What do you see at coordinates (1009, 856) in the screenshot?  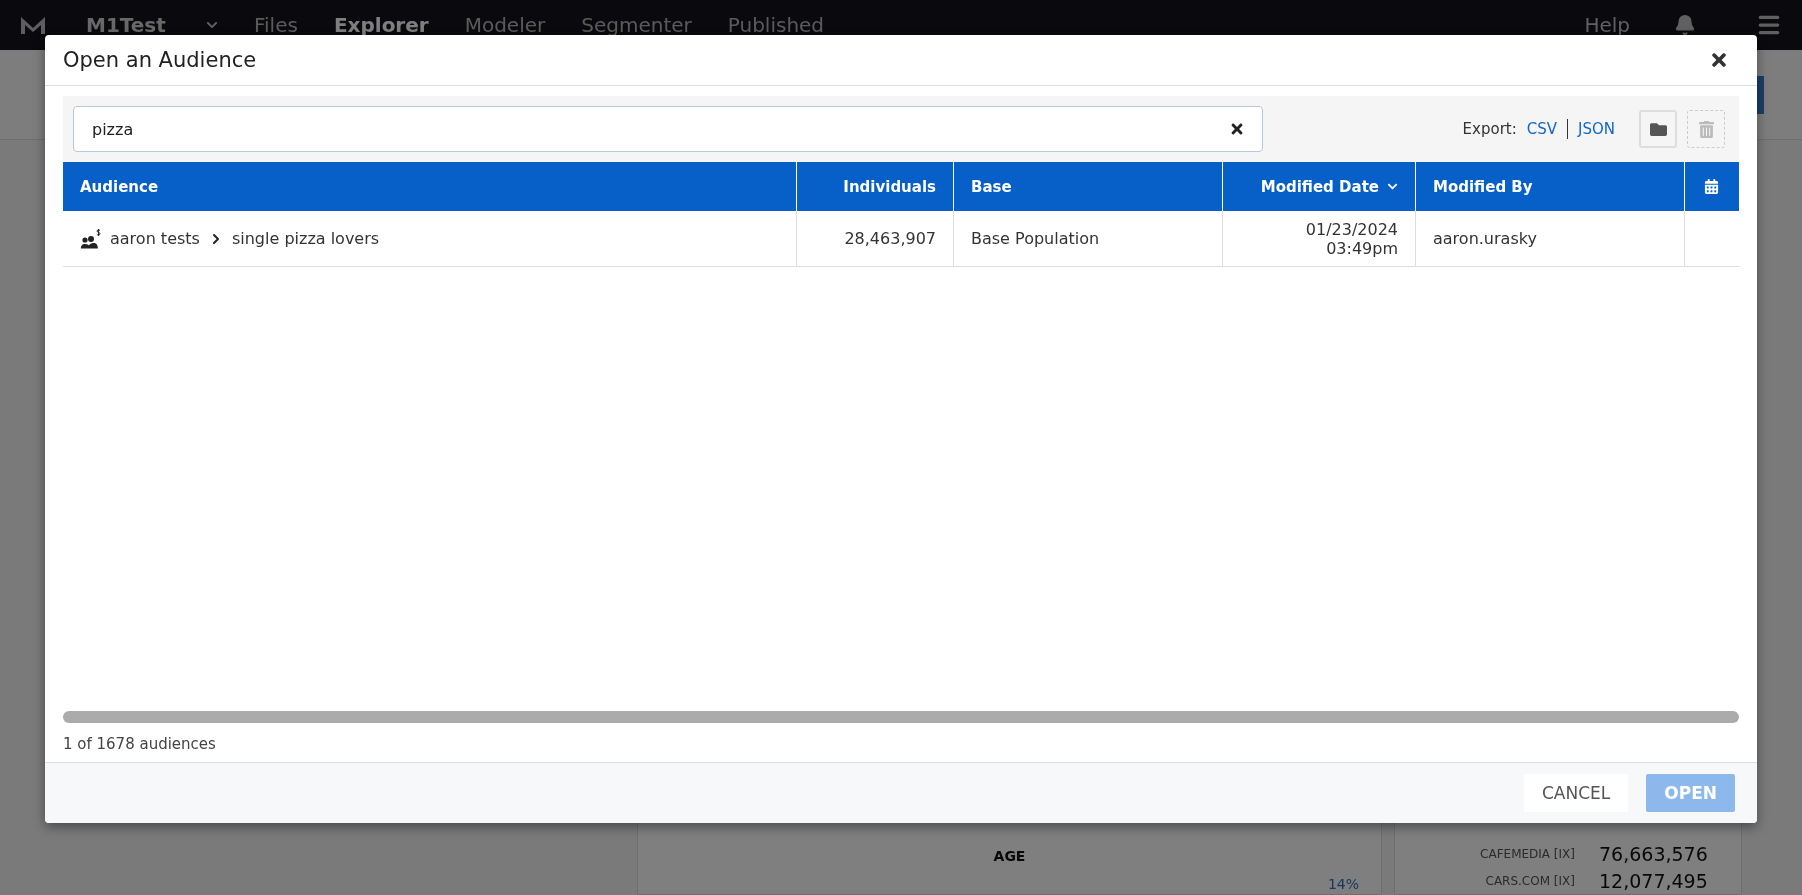 I see `panel-title: AGE` at bounding box center [1009, 856].